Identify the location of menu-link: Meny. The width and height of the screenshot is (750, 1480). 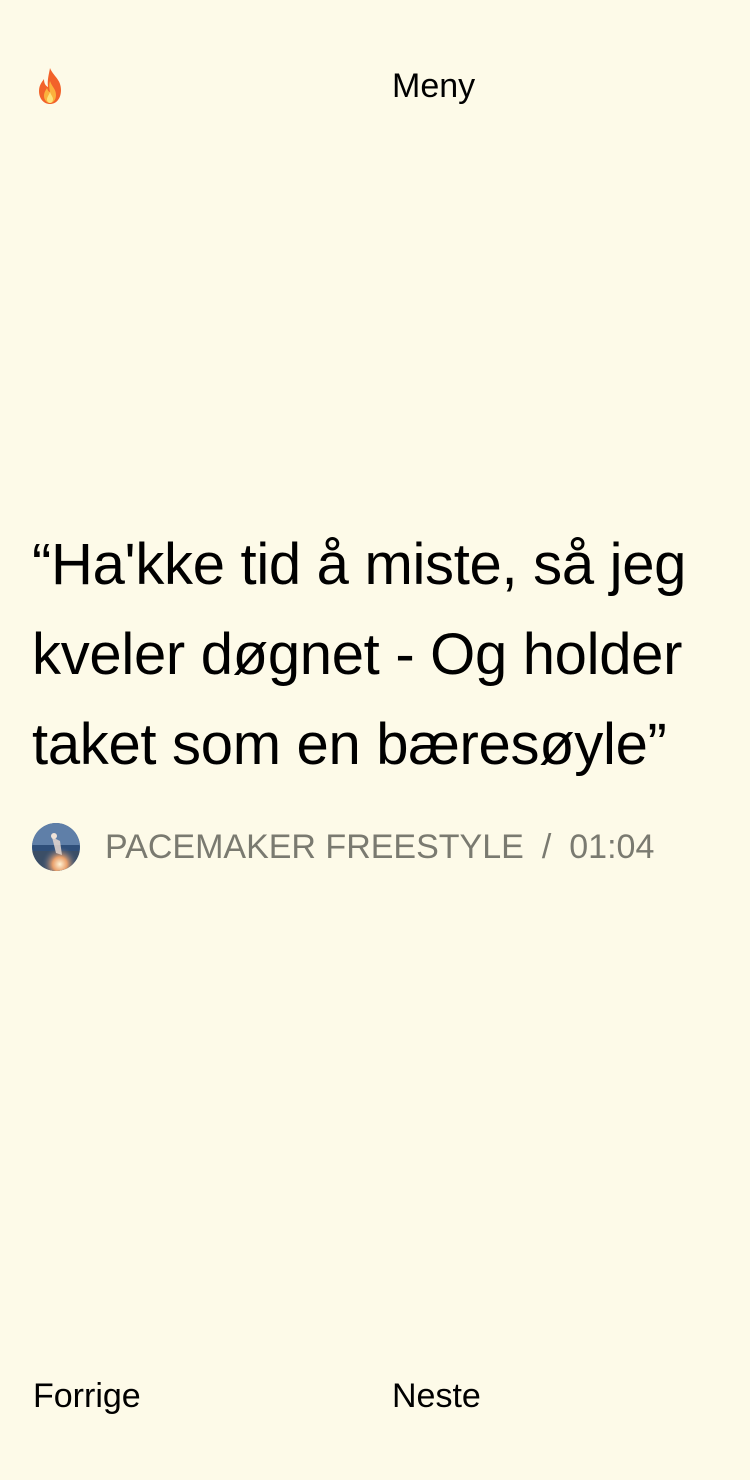
(433, 86).